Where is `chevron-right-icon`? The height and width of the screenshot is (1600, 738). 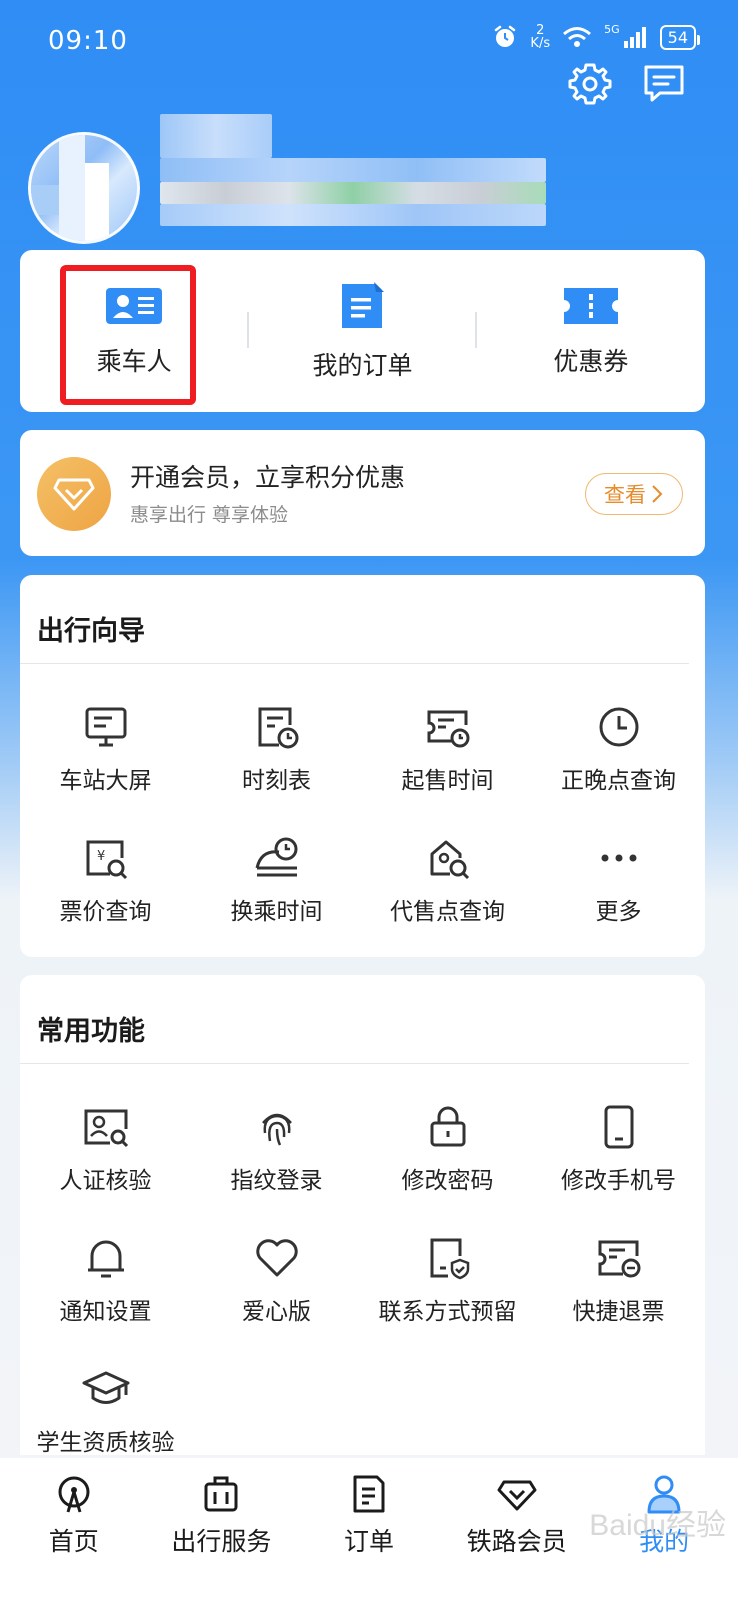
chevron-right-icon is located at coordinates (657, 494).